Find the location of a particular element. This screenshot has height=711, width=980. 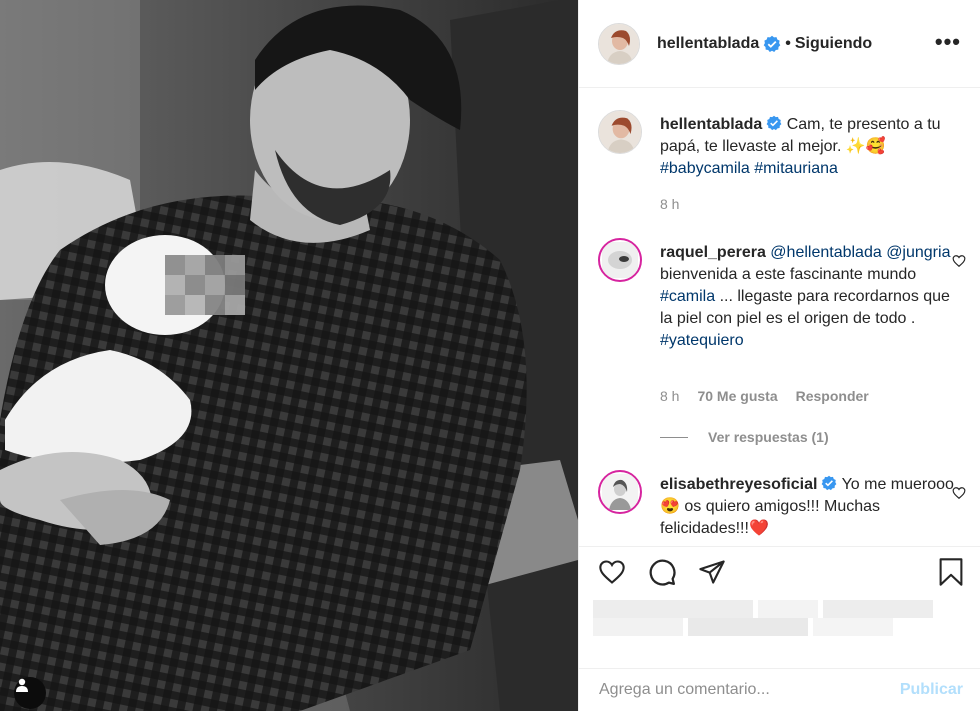

view-replies-button: Ver respuestas (1) is located at coordinates (744, 437).